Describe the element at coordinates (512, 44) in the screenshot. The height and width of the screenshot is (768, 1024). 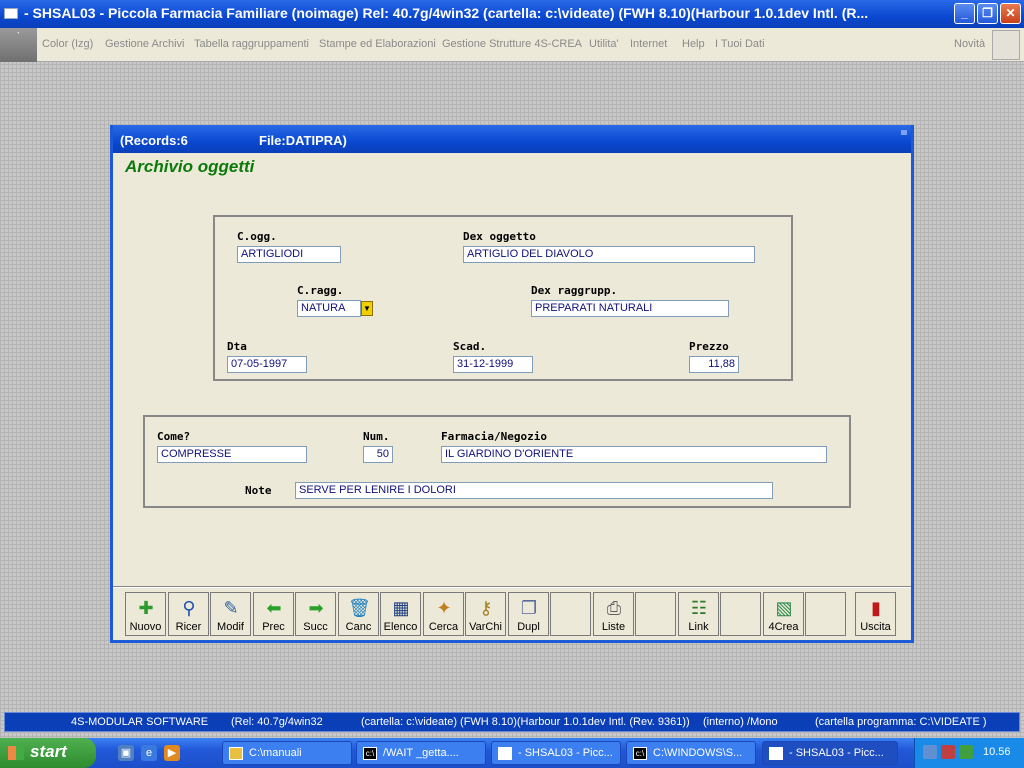
I see `menu-gestione-strutture: Gestione Strutture 4S-CREA` at that location.